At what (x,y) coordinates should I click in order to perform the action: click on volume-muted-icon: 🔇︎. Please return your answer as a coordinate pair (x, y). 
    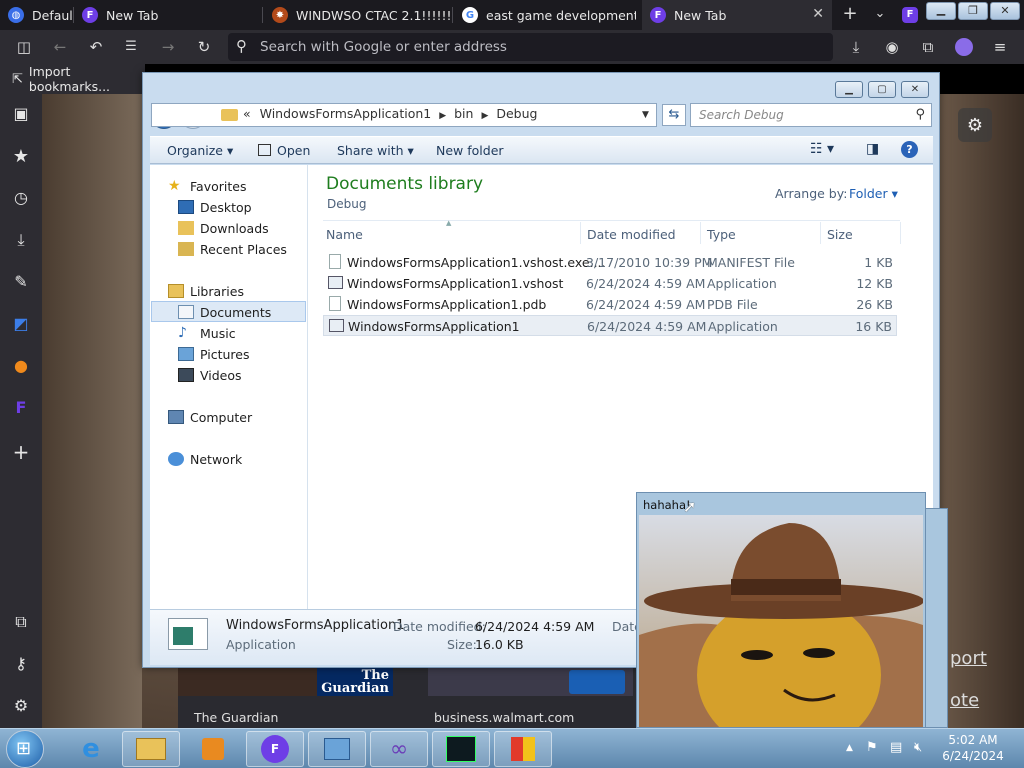
    Looking at the image, I should click on (918, 747).